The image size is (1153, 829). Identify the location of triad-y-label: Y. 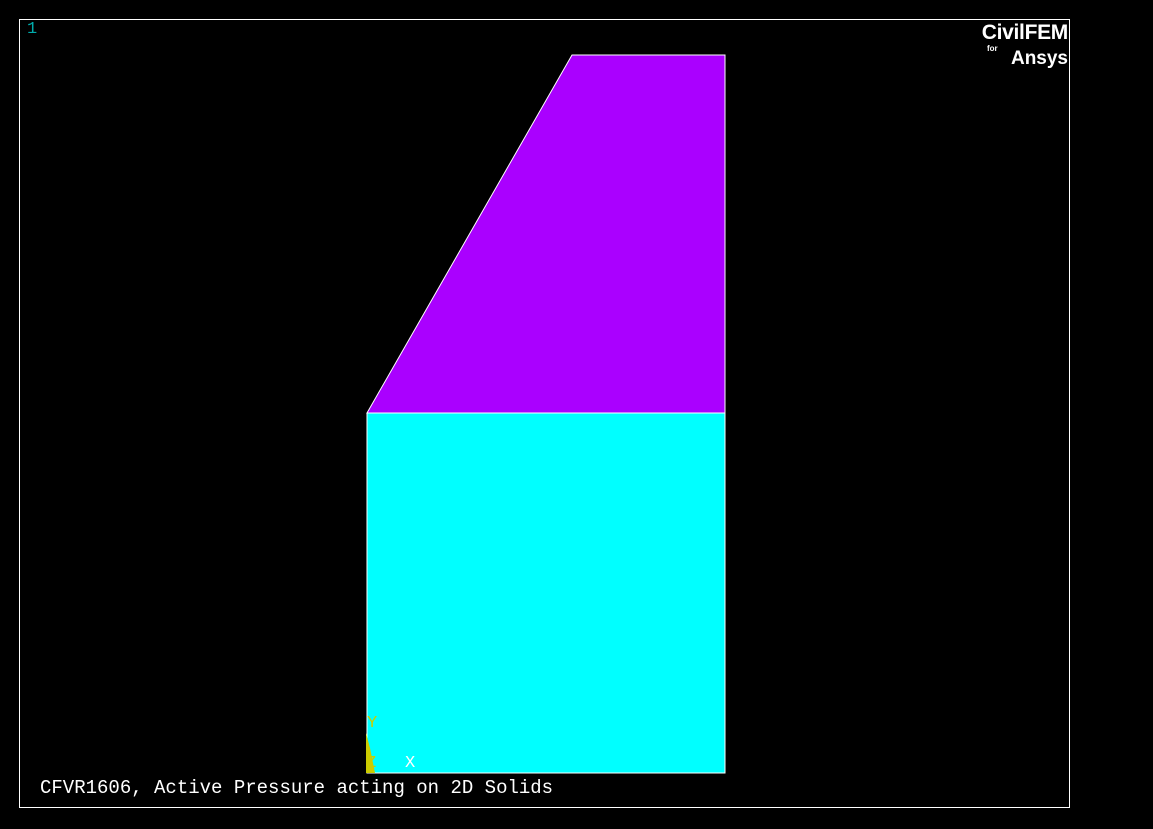
(372, 723).